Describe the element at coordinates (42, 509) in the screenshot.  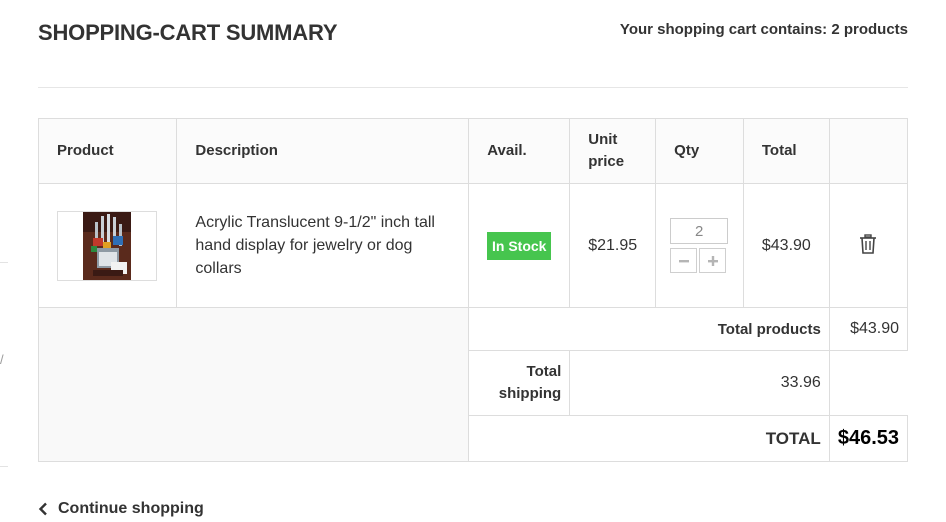
I see `chevron-left-icon` at that location.